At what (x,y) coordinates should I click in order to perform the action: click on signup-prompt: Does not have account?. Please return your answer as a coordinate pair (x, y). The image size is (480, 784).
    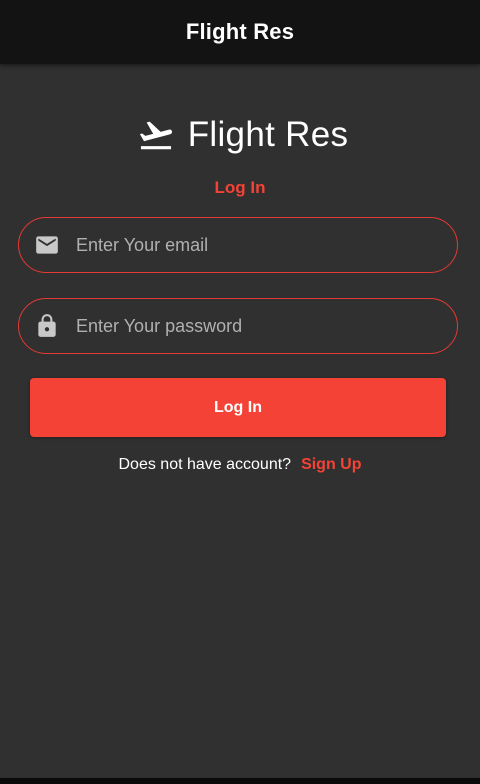
    Looking at the image, I should click on (205, 464).